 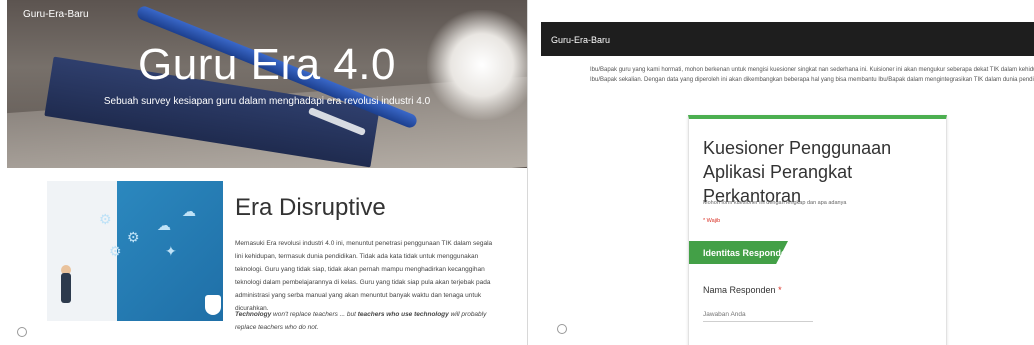 What do you see at coordinates (742, 290) in the screenshot?
I see `name-field-label: Nama Responden *` at bounding box center [742, 290].